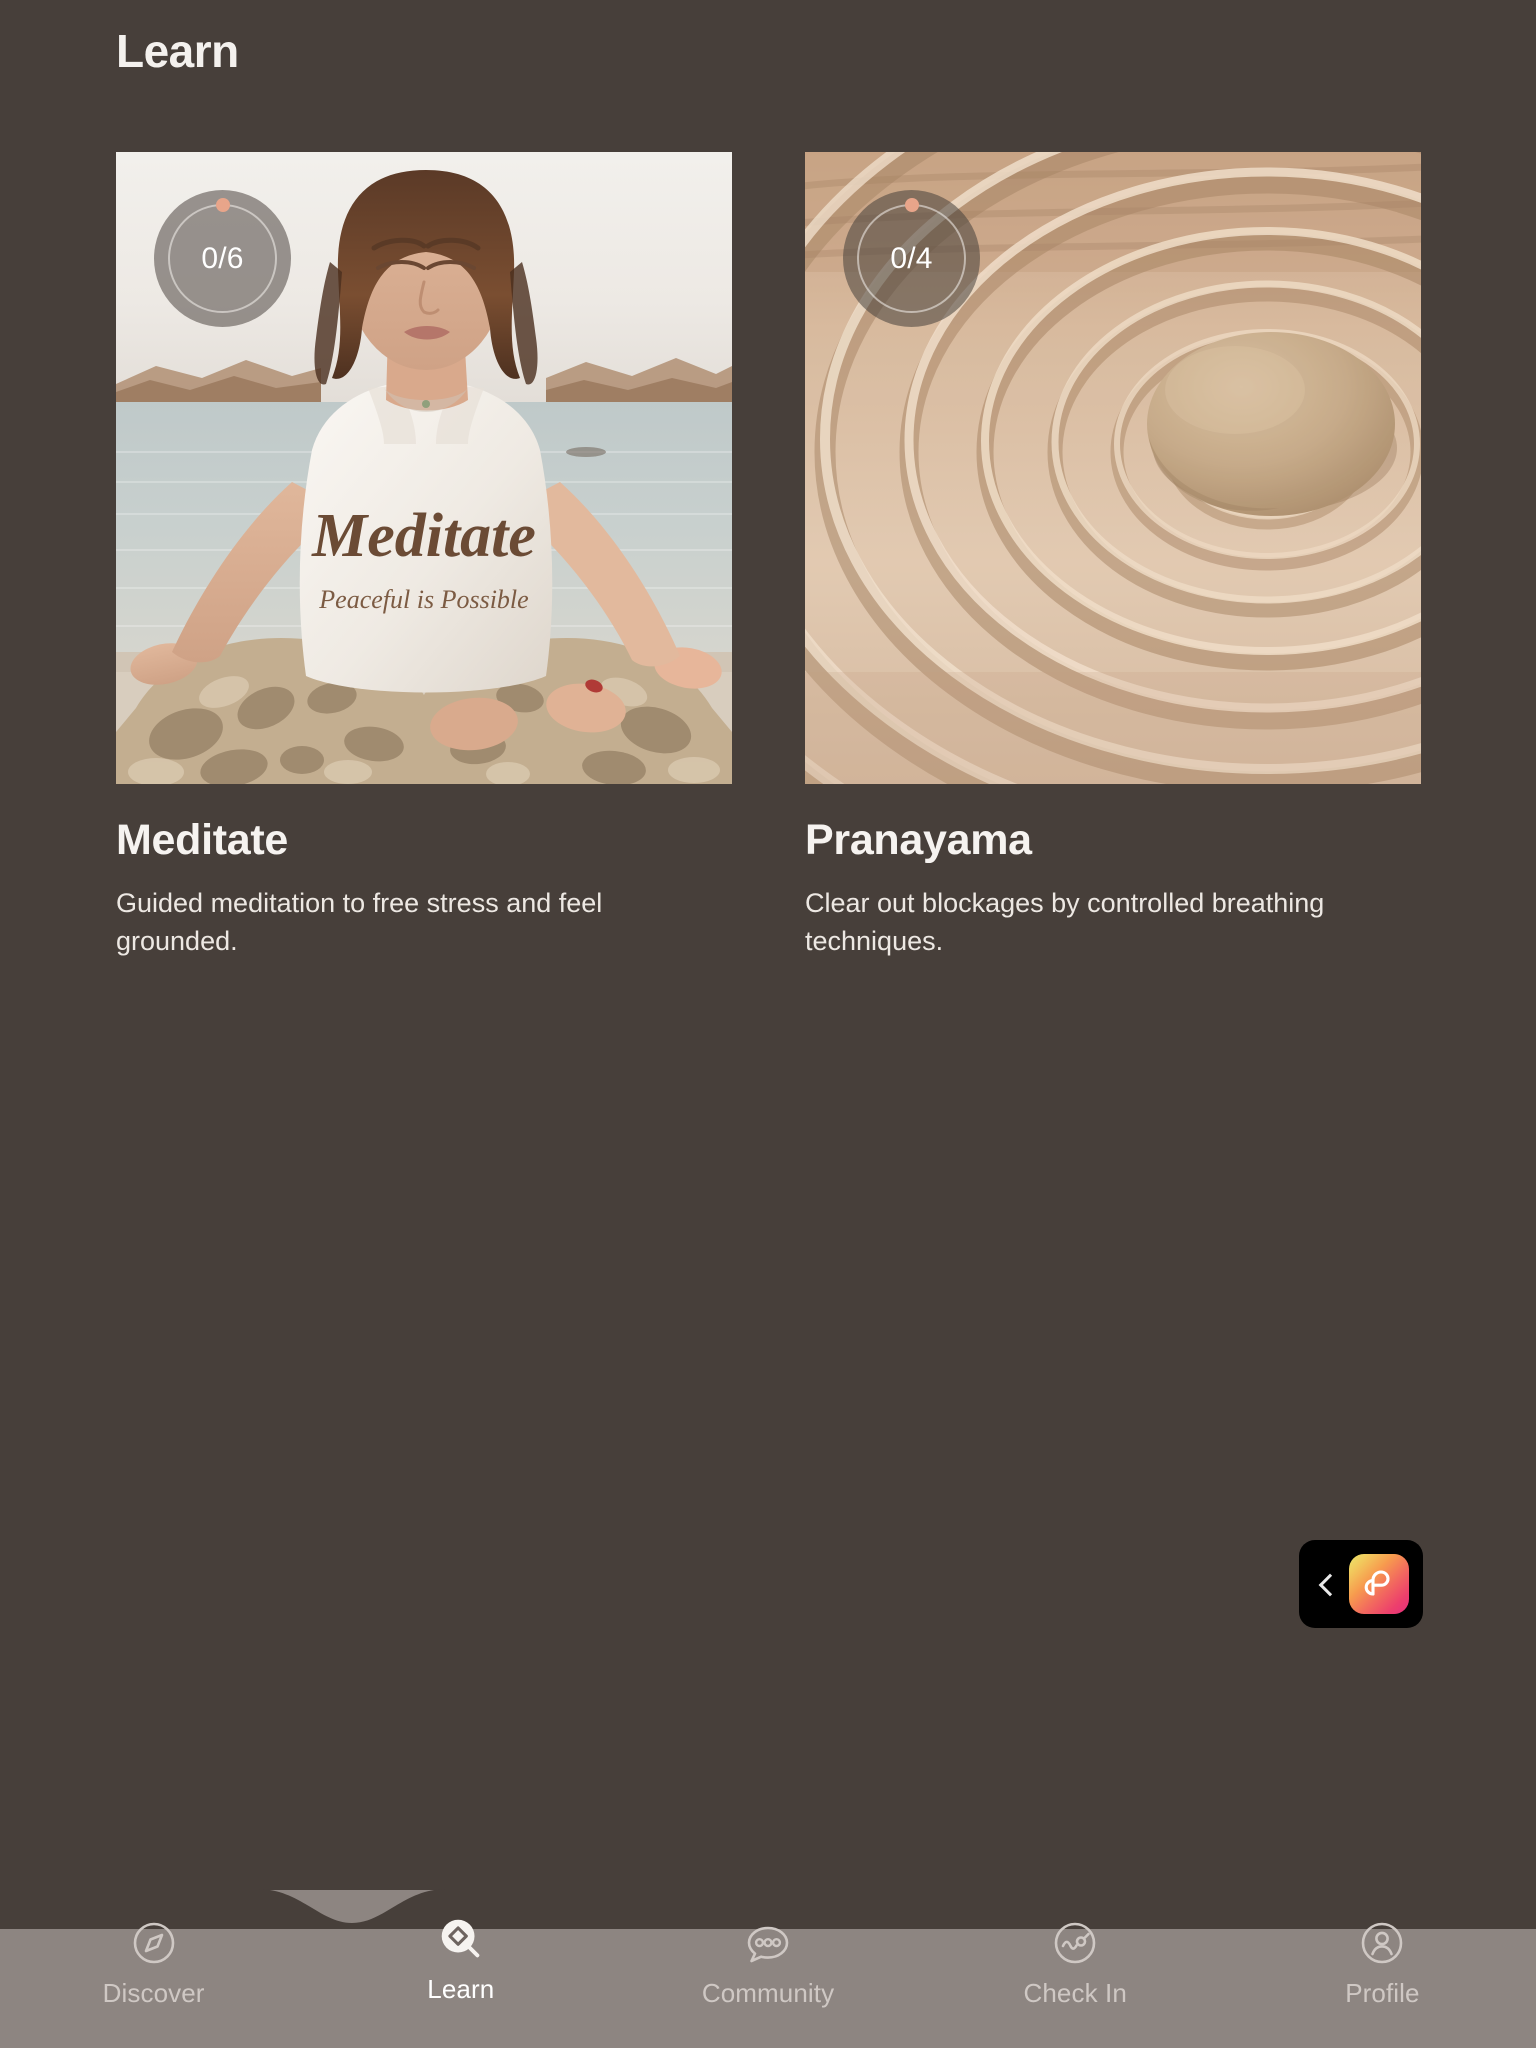  What do you see at coordinates (423, 536) in the screenshot?
I see `shirt-primary-text: Meditate` at bounding box center [423, 536].